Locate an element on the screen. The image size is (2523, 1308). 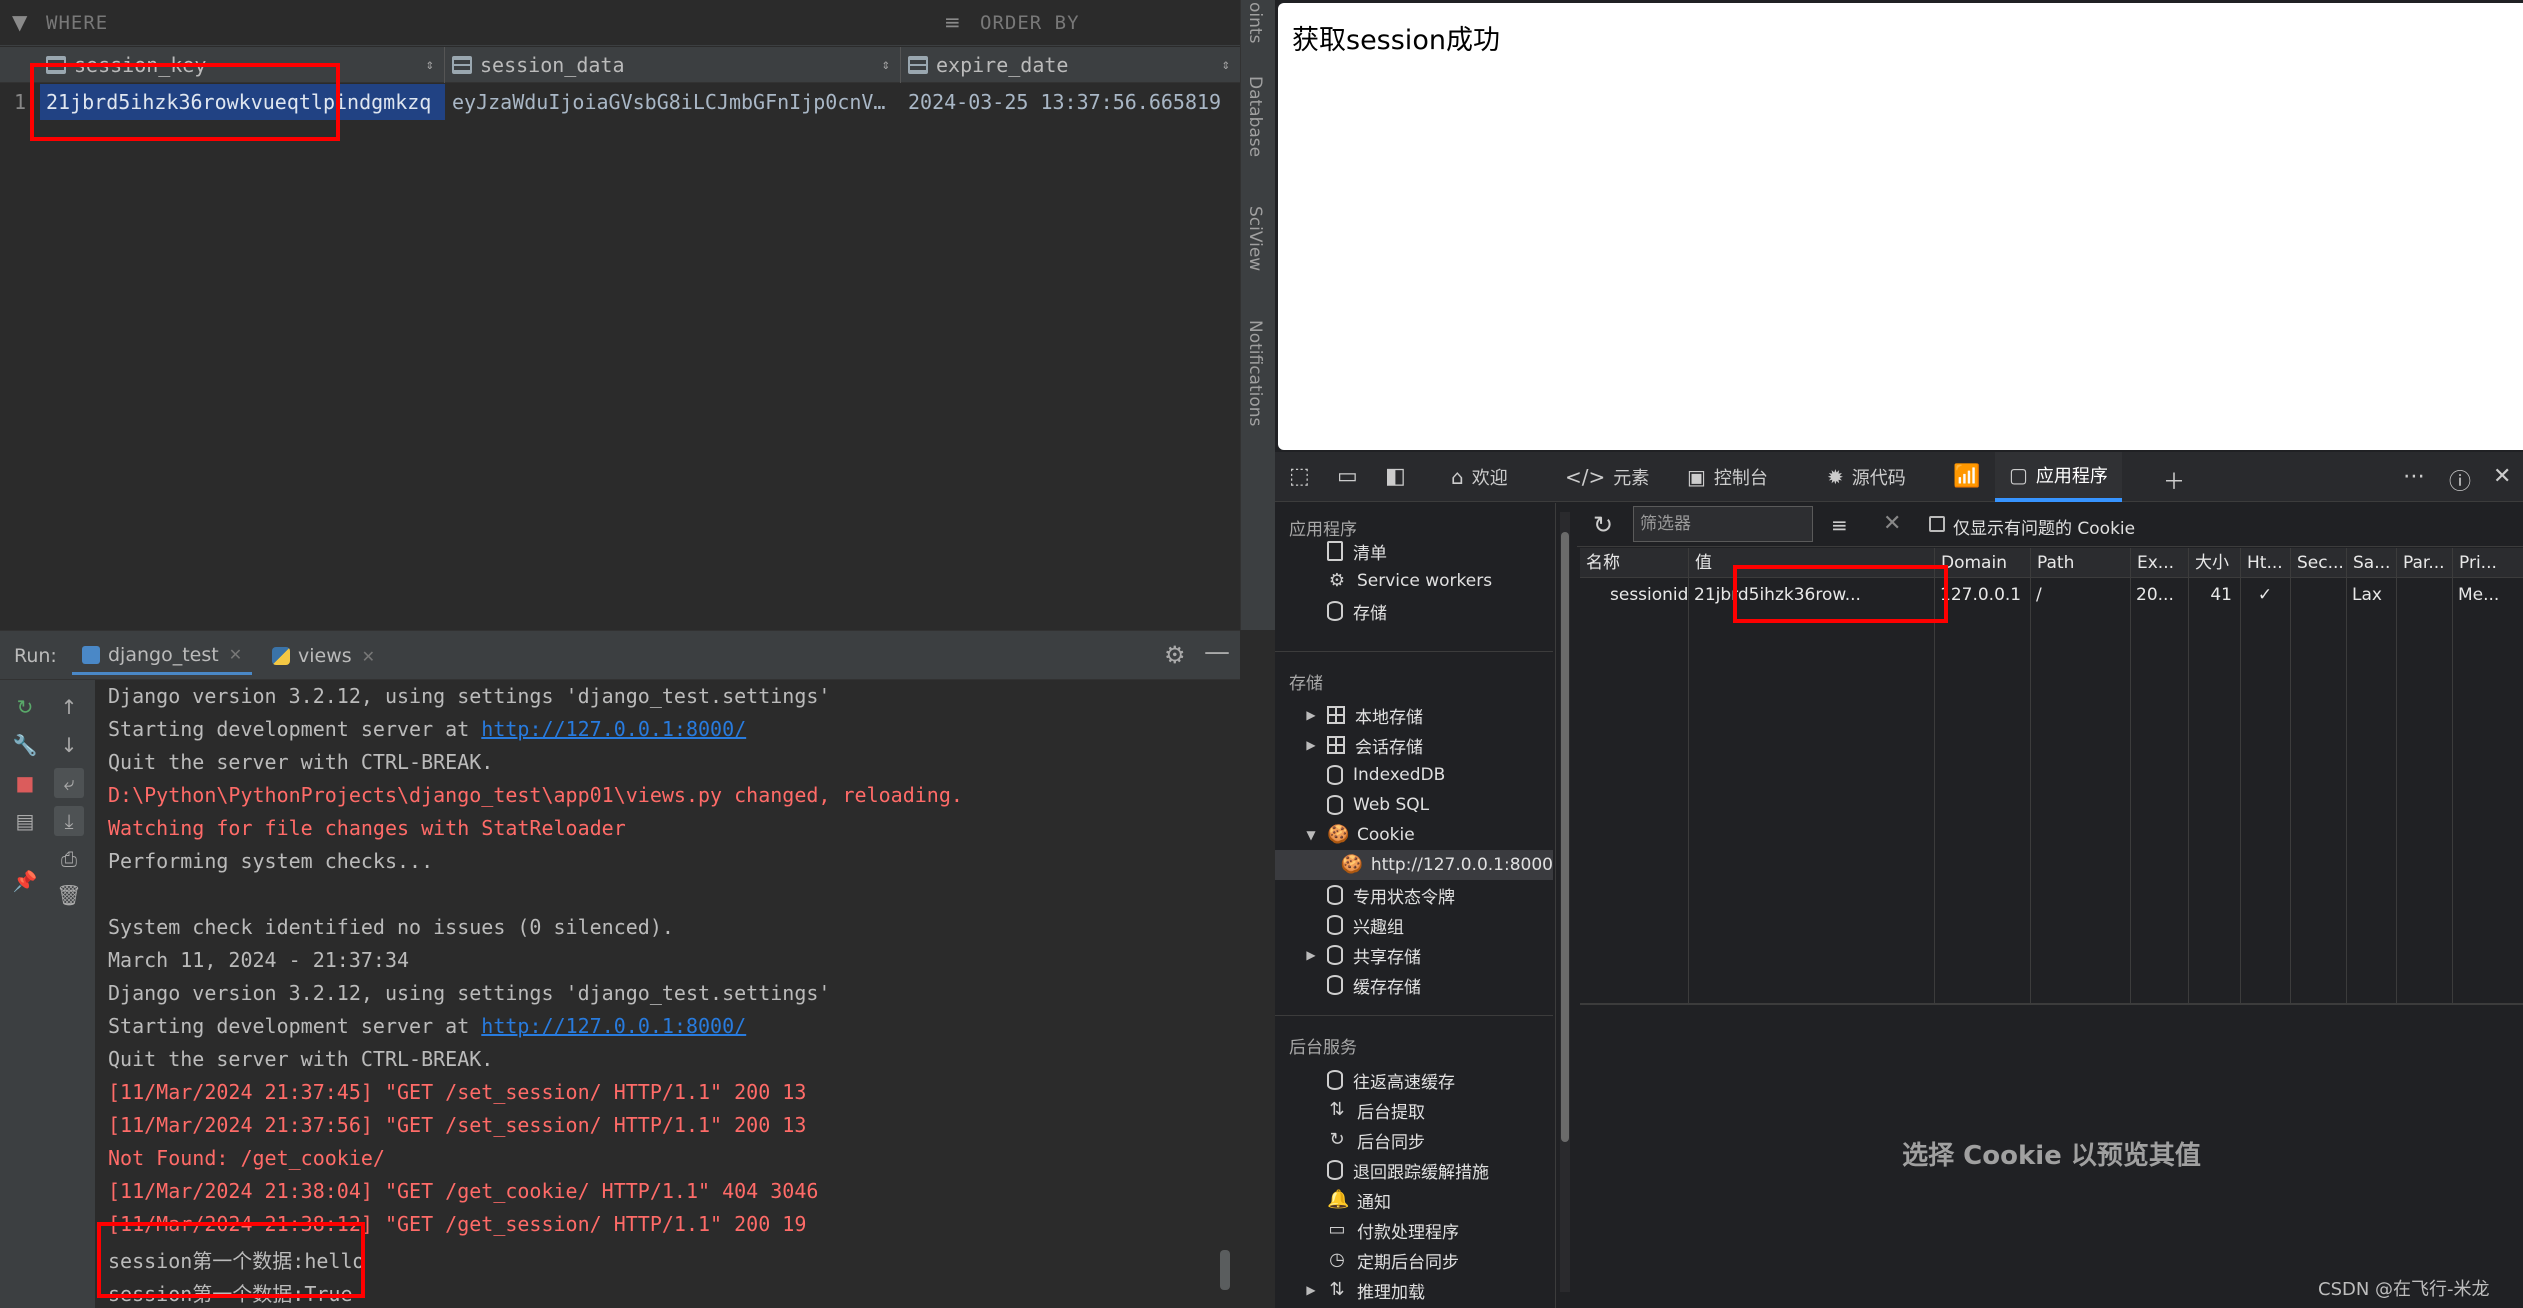
side-tab-notifications: Notifications is located at coordinates (1255, 373).